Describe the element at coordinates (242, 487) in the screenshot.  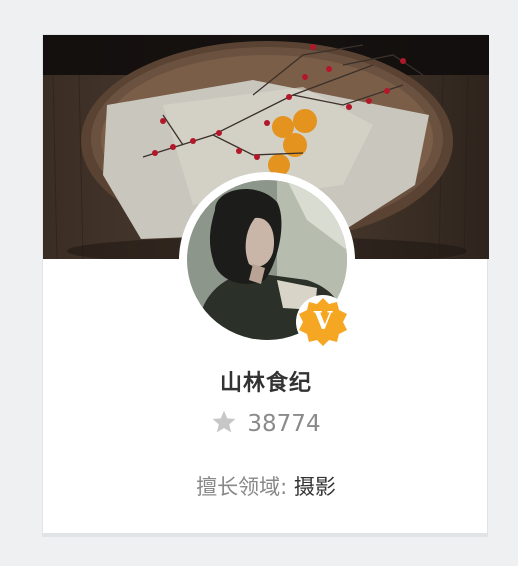
I see `specialty-label: 擅长领域:` at that location.